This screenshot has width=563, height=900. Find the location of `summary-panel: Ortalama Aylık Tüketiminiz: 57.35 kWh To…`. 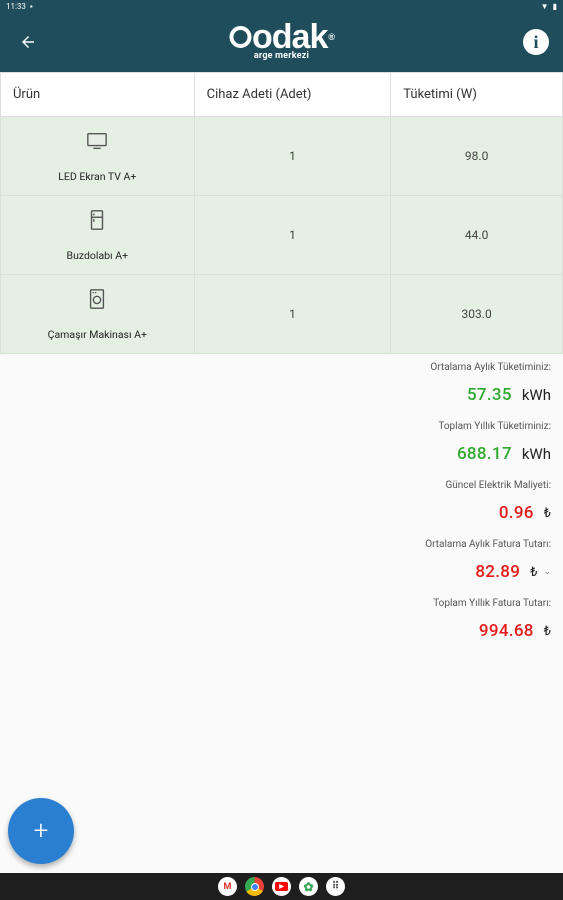

summary-panel: Ortalama Aylık Tüketiminiz: 57.35 kWh To… is located at coordinates (488, 509).